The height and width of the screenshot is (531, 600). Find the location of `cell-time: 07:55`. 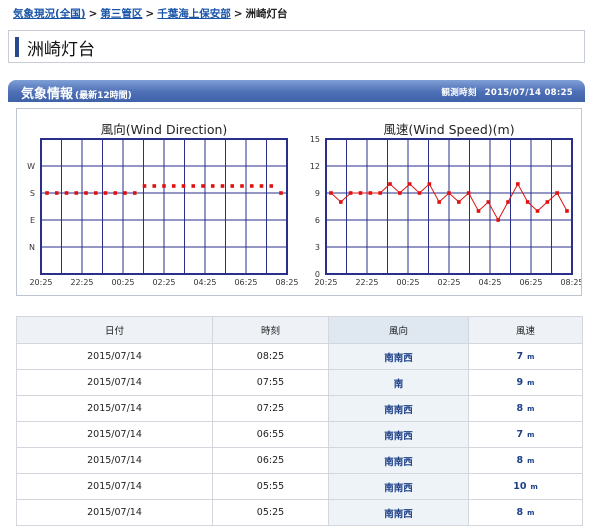

cell-time: 07:55 is located at coordinates (270, 382).